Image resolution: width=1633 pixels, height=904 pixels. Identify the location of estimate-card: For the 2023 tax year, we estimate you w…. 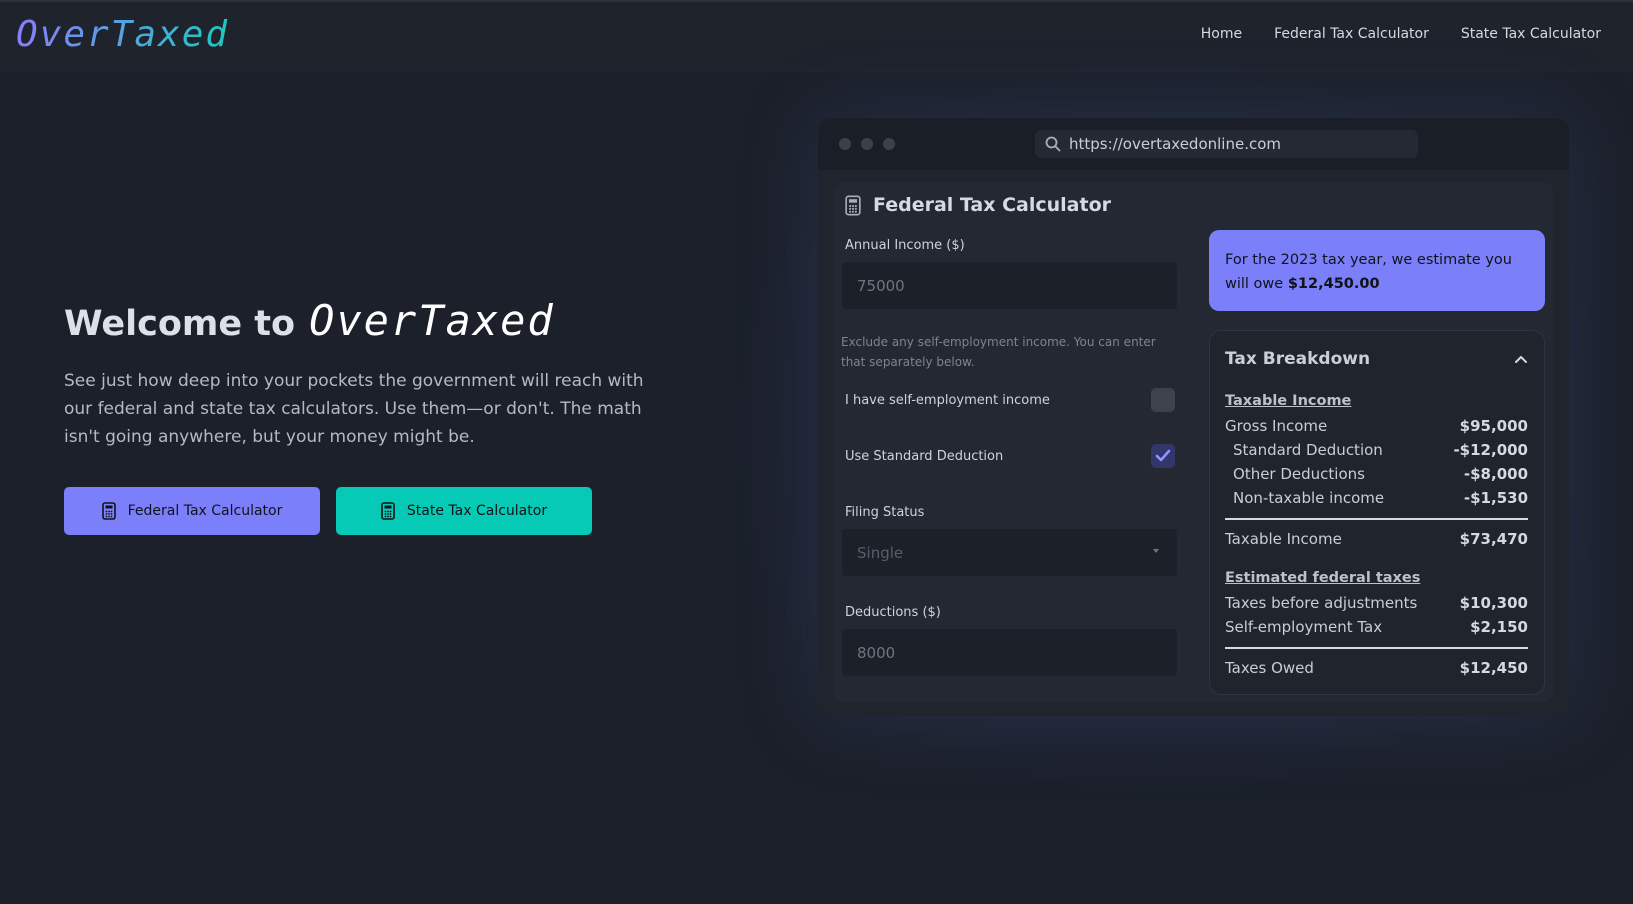
(1377, 270).